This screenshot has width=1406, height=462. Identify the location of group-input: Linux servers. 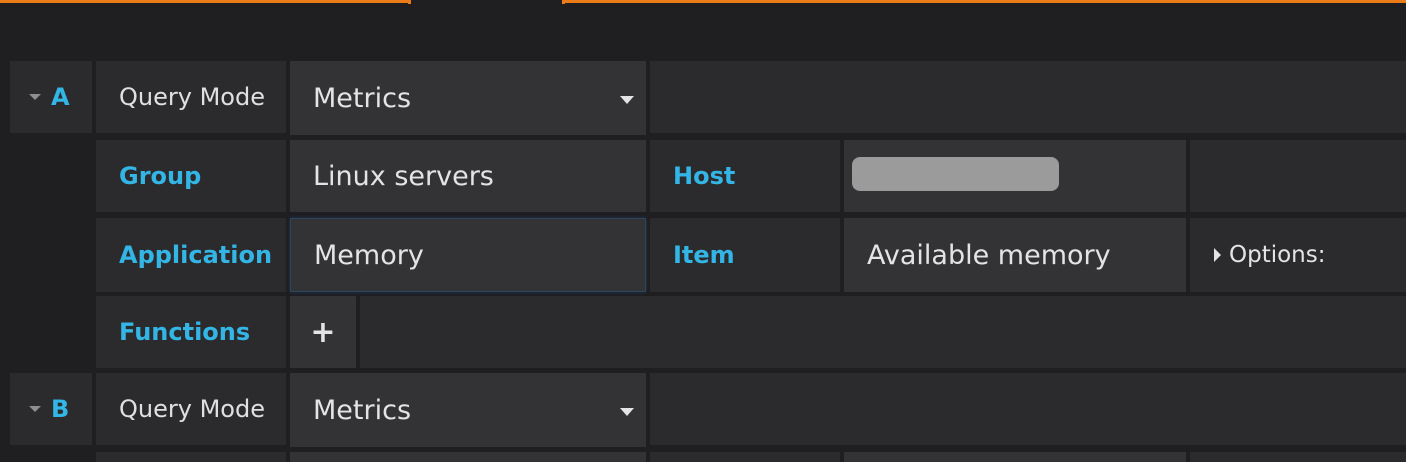
(468, 176).